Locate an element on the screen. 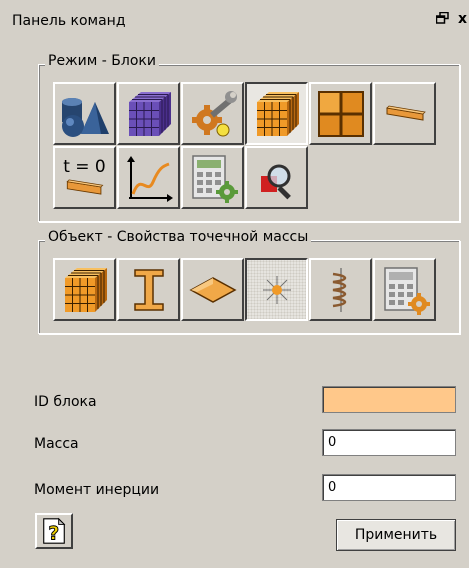  block-object-button is located at coordinates (84, 289).